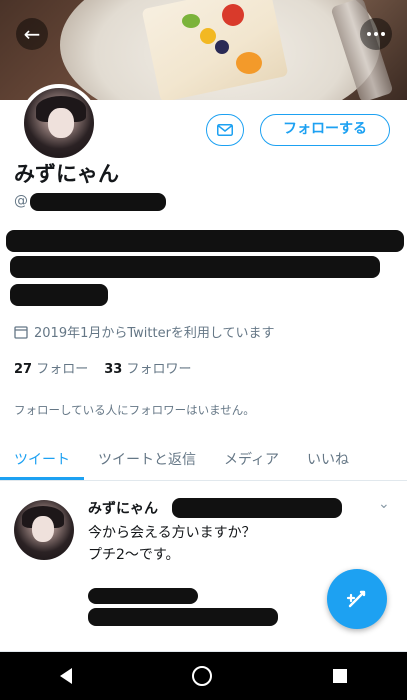  I want to click on followers-you-know-notice: フォローしている人にフォロワーはいません。, so click(134, 410).